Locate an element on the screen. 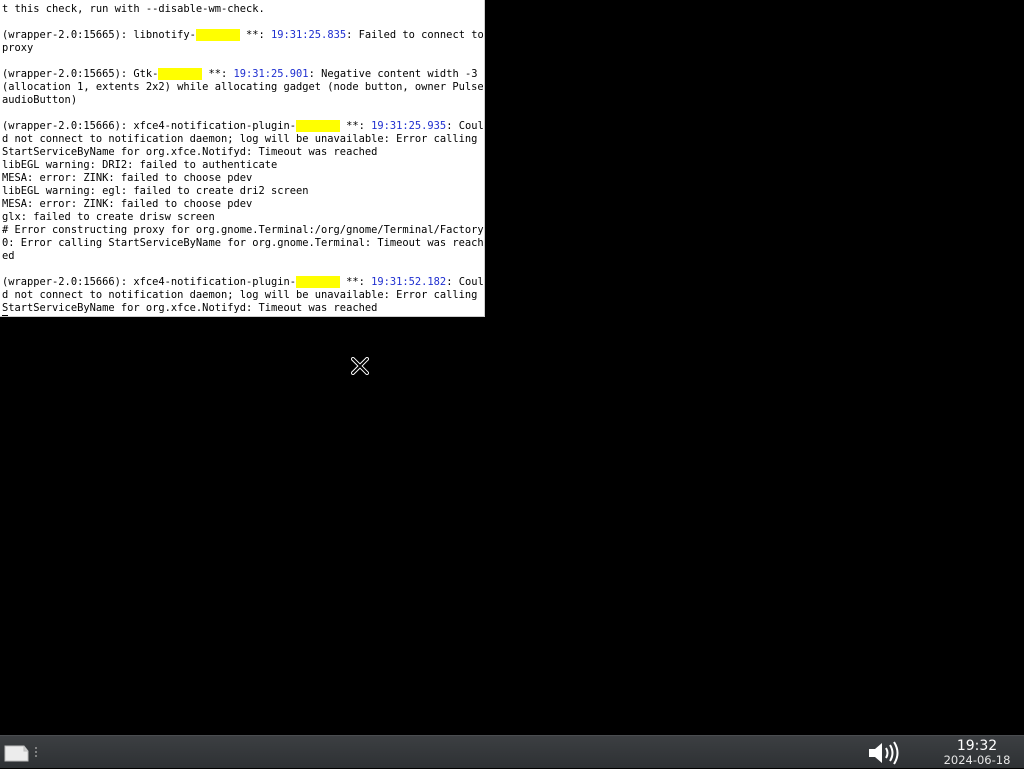 Image resolution: width=1024 pixels, height=769 pixels. timestamp: 19:31:25.901 is located at coordinates (271, 74).